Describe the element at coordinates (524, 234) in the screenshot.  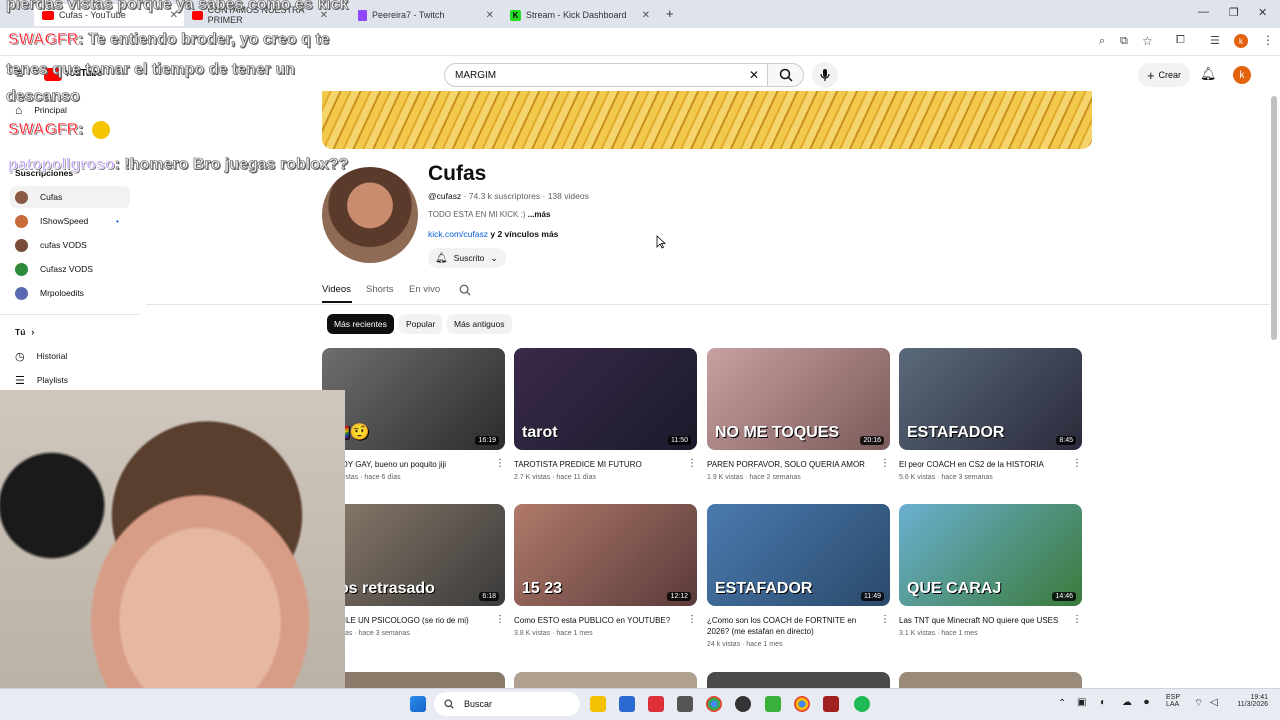
I see `more-links: y 2 vínculos más` at that location.